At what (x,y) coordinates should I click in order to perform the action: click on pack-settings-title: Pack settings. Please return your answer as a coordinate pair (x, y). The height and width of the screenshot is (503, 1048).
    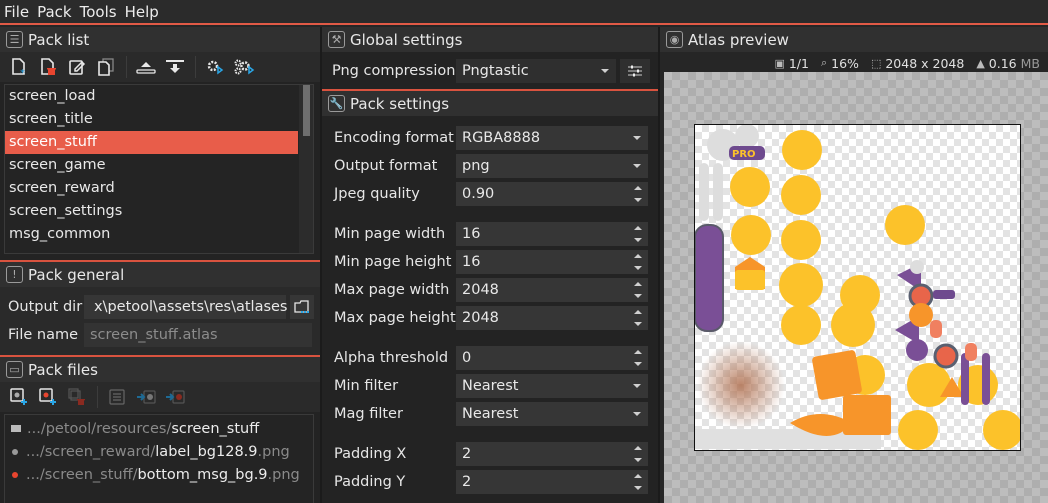
    Looking at the image, I should click on (400, 103).